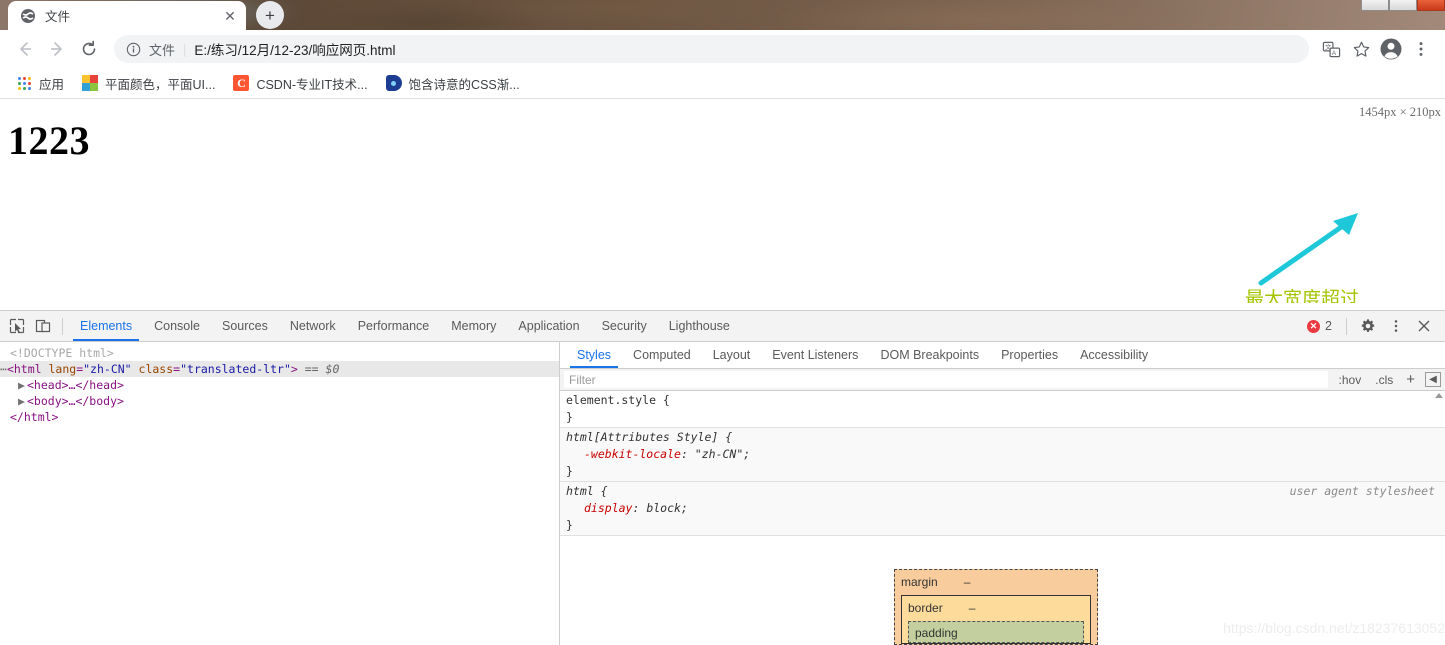  I want to click on error-count: 2, so click(1328, 326).